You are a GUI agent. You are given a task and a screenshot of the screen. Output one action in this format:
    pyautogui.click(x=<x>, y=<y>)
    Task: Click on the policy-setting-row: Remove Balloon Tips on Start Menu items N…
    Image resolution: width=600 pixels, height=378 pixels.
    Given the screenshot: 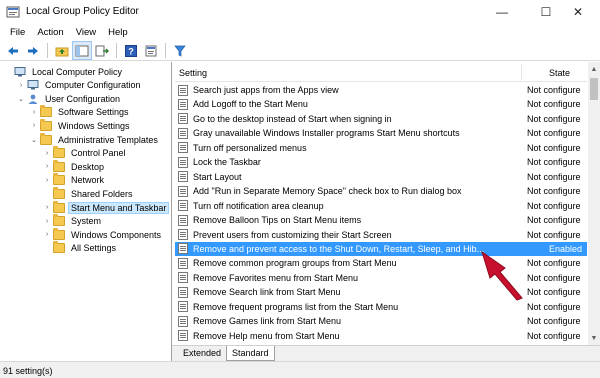 What is the action you would take?
    pyautogui.click(x=381, y=220)
    